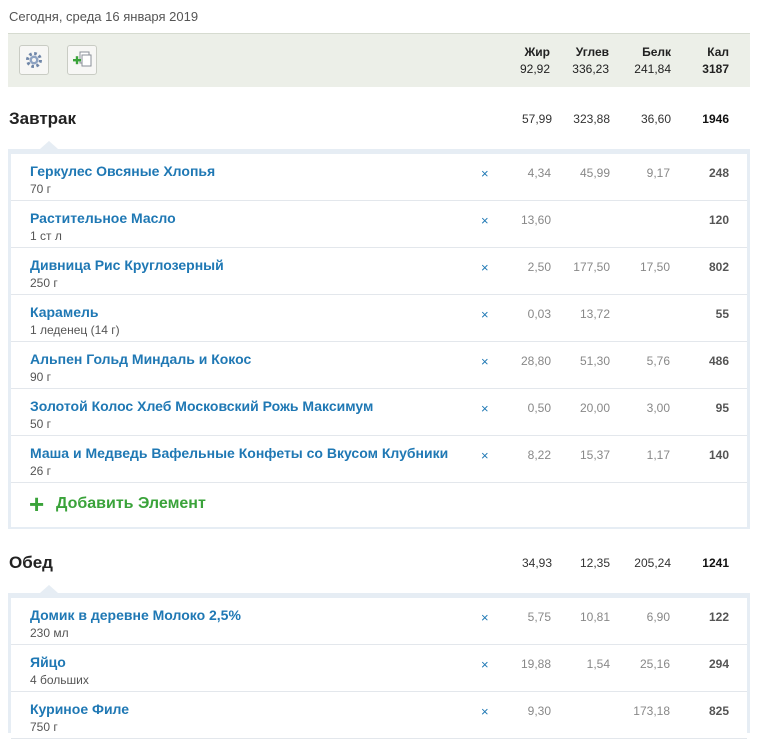  I want to click on food-name-link: Альпен Гольд Миндаль и Кокос, so click(140, 359).